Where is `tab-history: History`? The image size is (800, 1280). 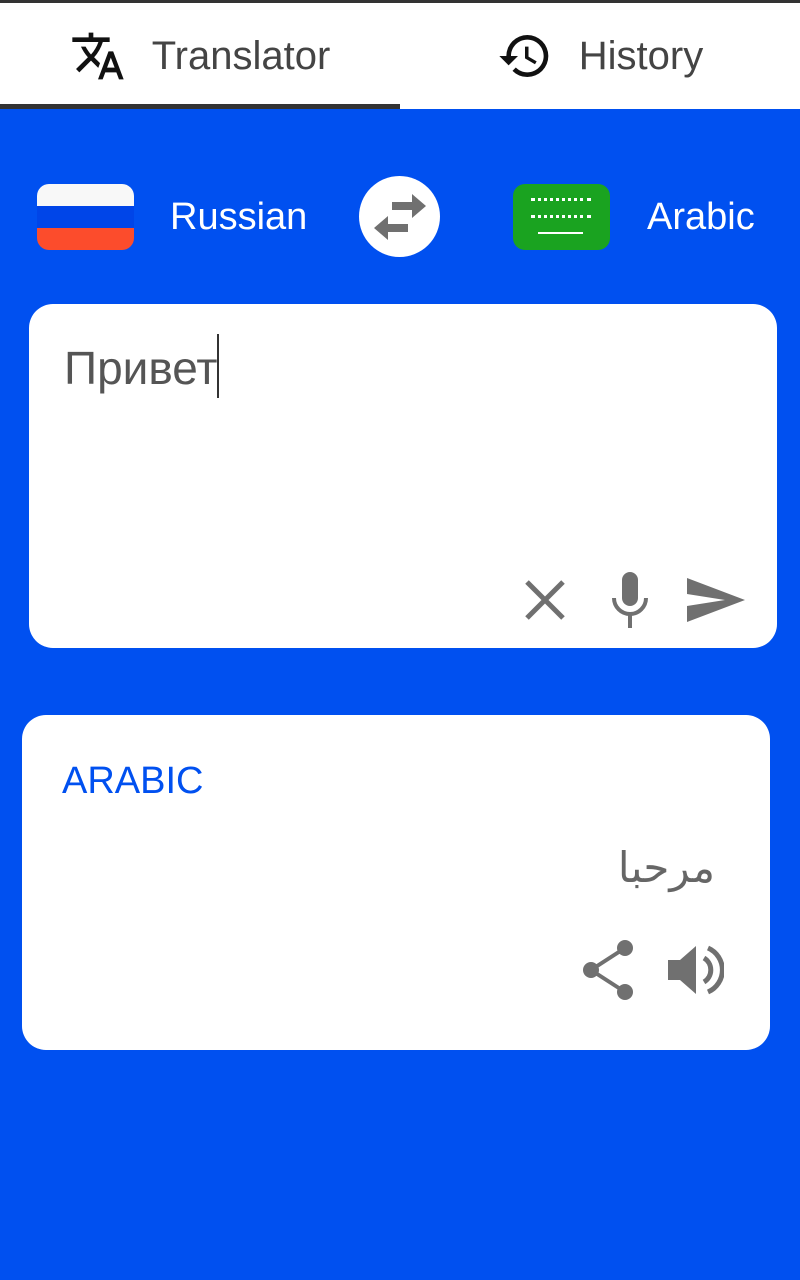 tab-history: History is located at coordinates (600, 56).